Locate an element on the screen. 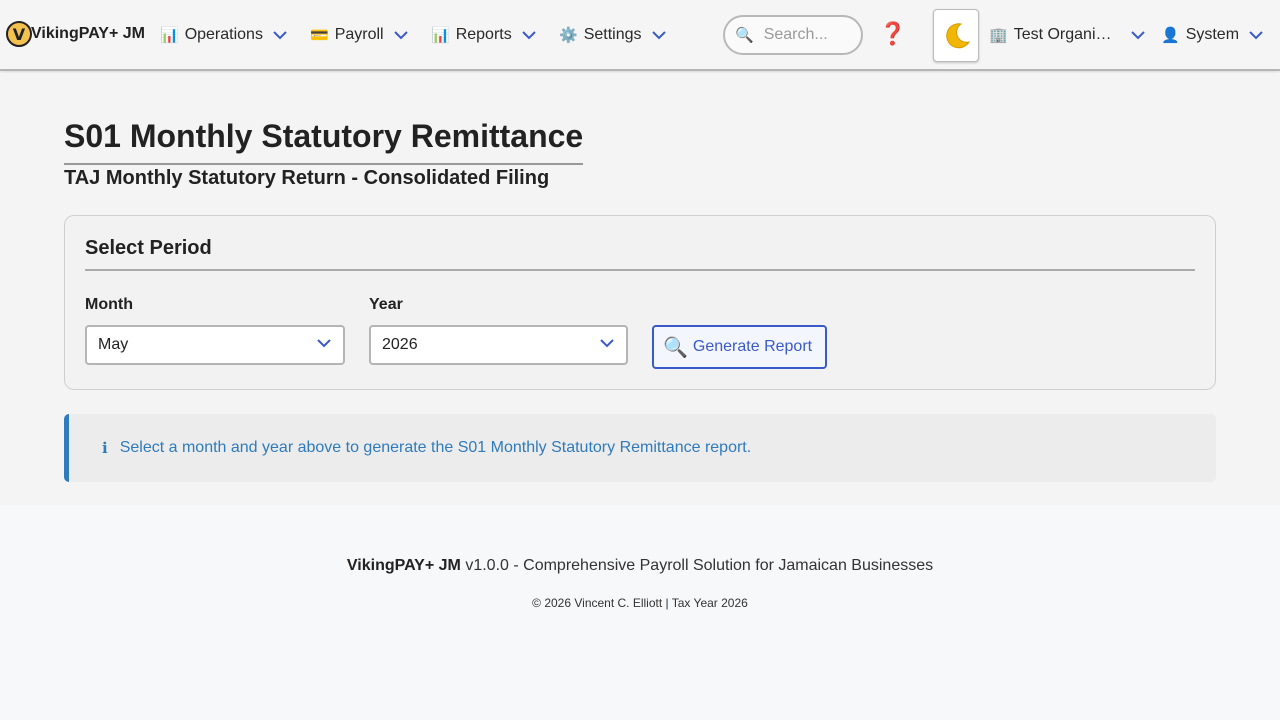 The image size is (1280, 720). nav-settings: ⚙️ Settings is located at coordinates (612, 35).